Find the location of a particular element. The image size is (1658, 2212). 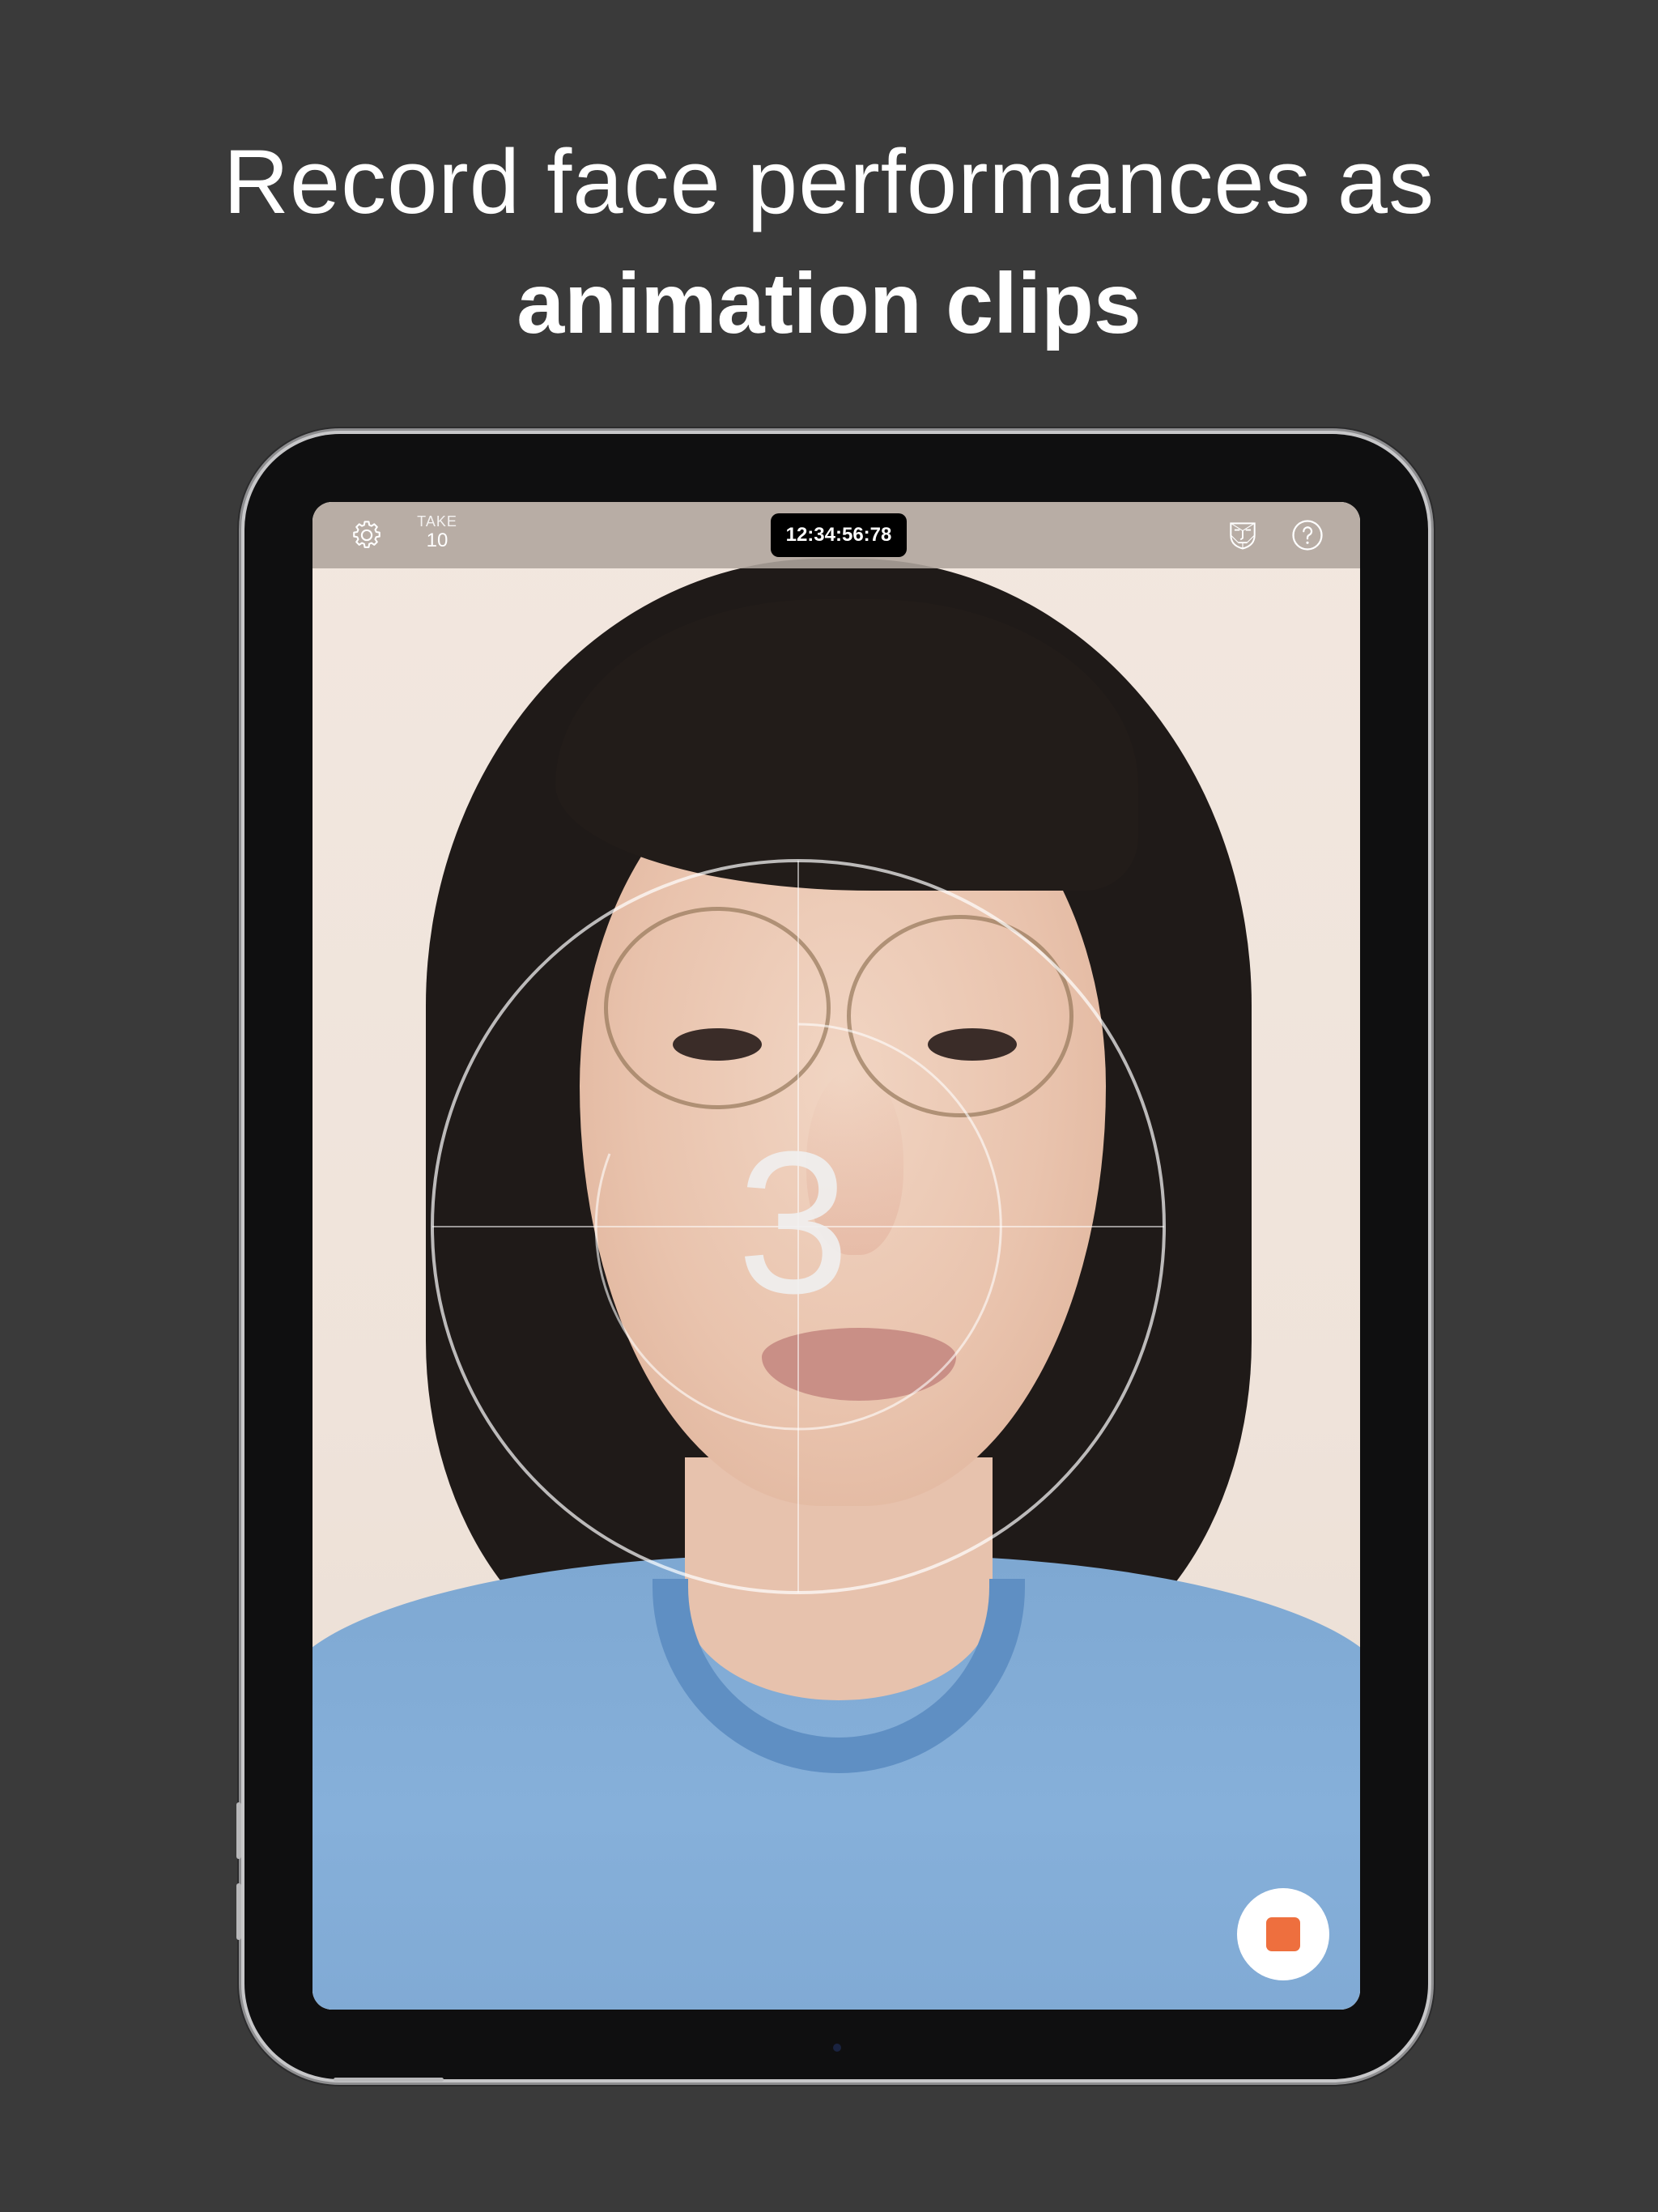

timecode-display: 12:34:56:78 is located at coordinates (839, 535).